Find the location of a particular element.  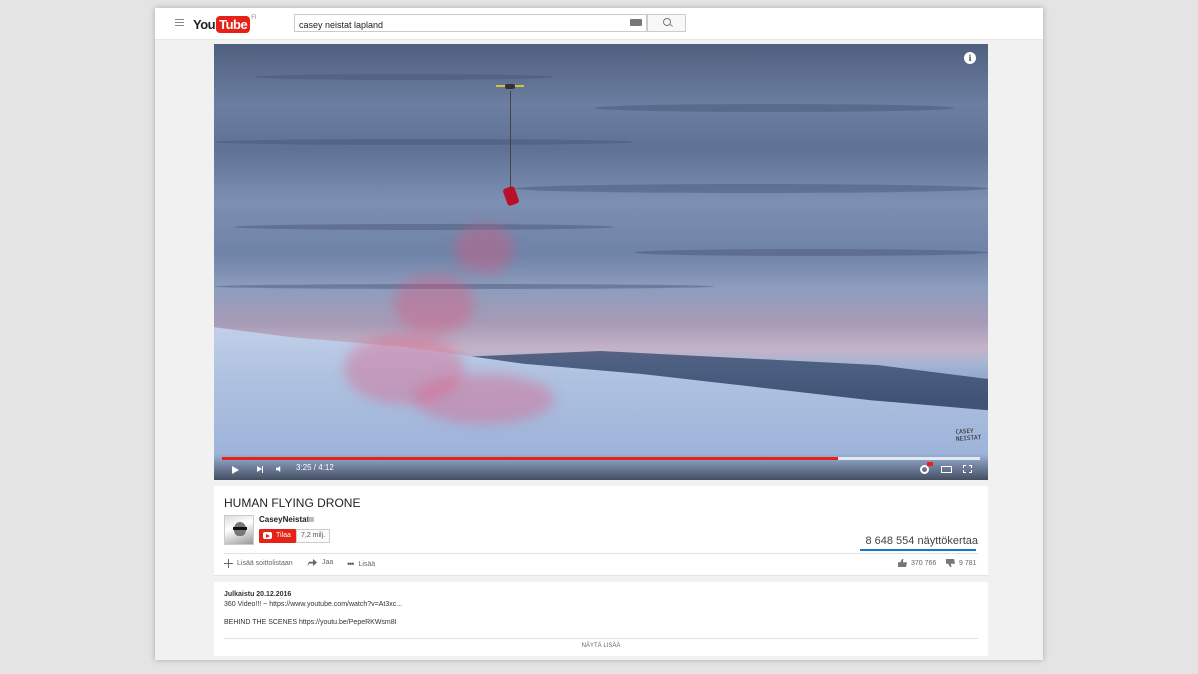

more-dots-icon: ••• is located at coordinates (351, 564).